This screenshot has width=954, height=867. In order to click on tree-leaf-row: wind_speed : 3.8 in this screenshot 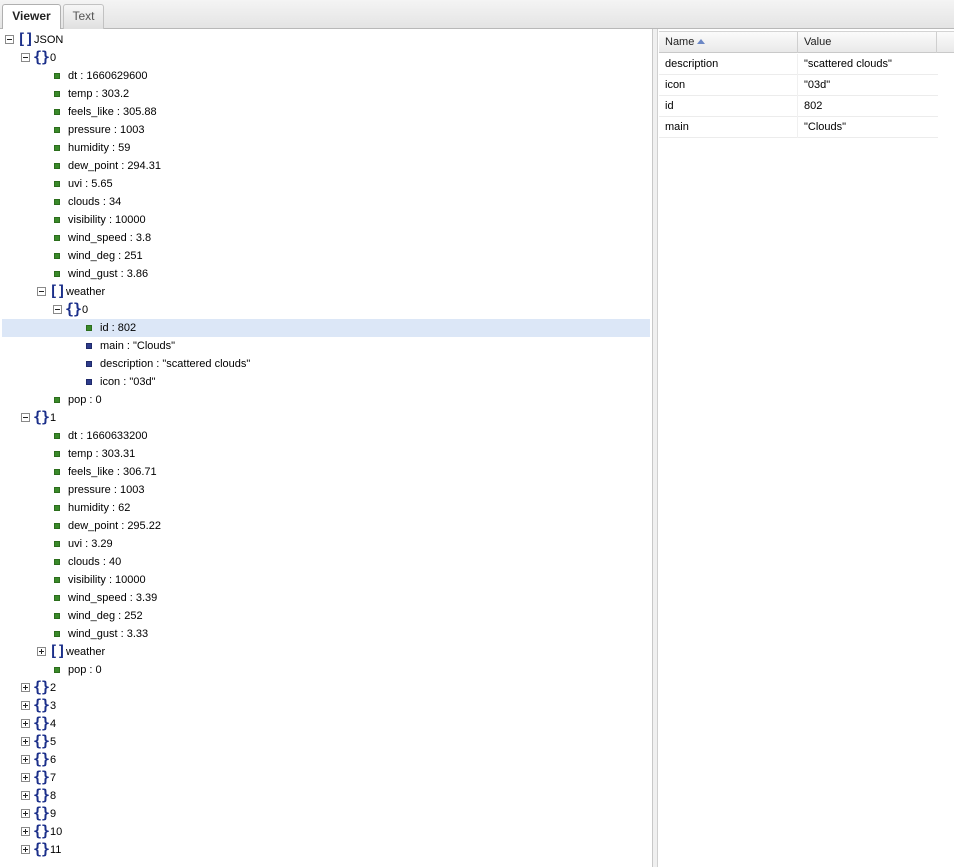, I will do `click(326, 238)`.